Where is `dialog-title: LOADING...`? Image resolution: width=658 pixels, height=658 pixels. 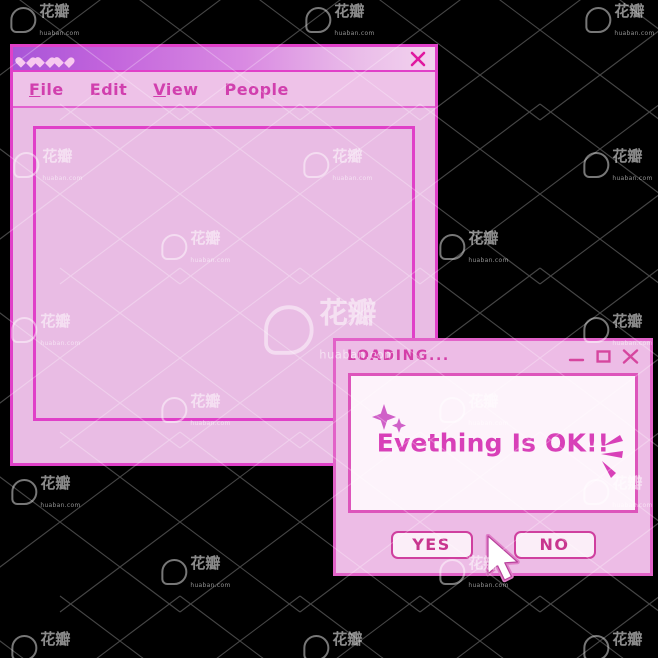
dialog-title: LOADING... is located at coordinates (398, 356).